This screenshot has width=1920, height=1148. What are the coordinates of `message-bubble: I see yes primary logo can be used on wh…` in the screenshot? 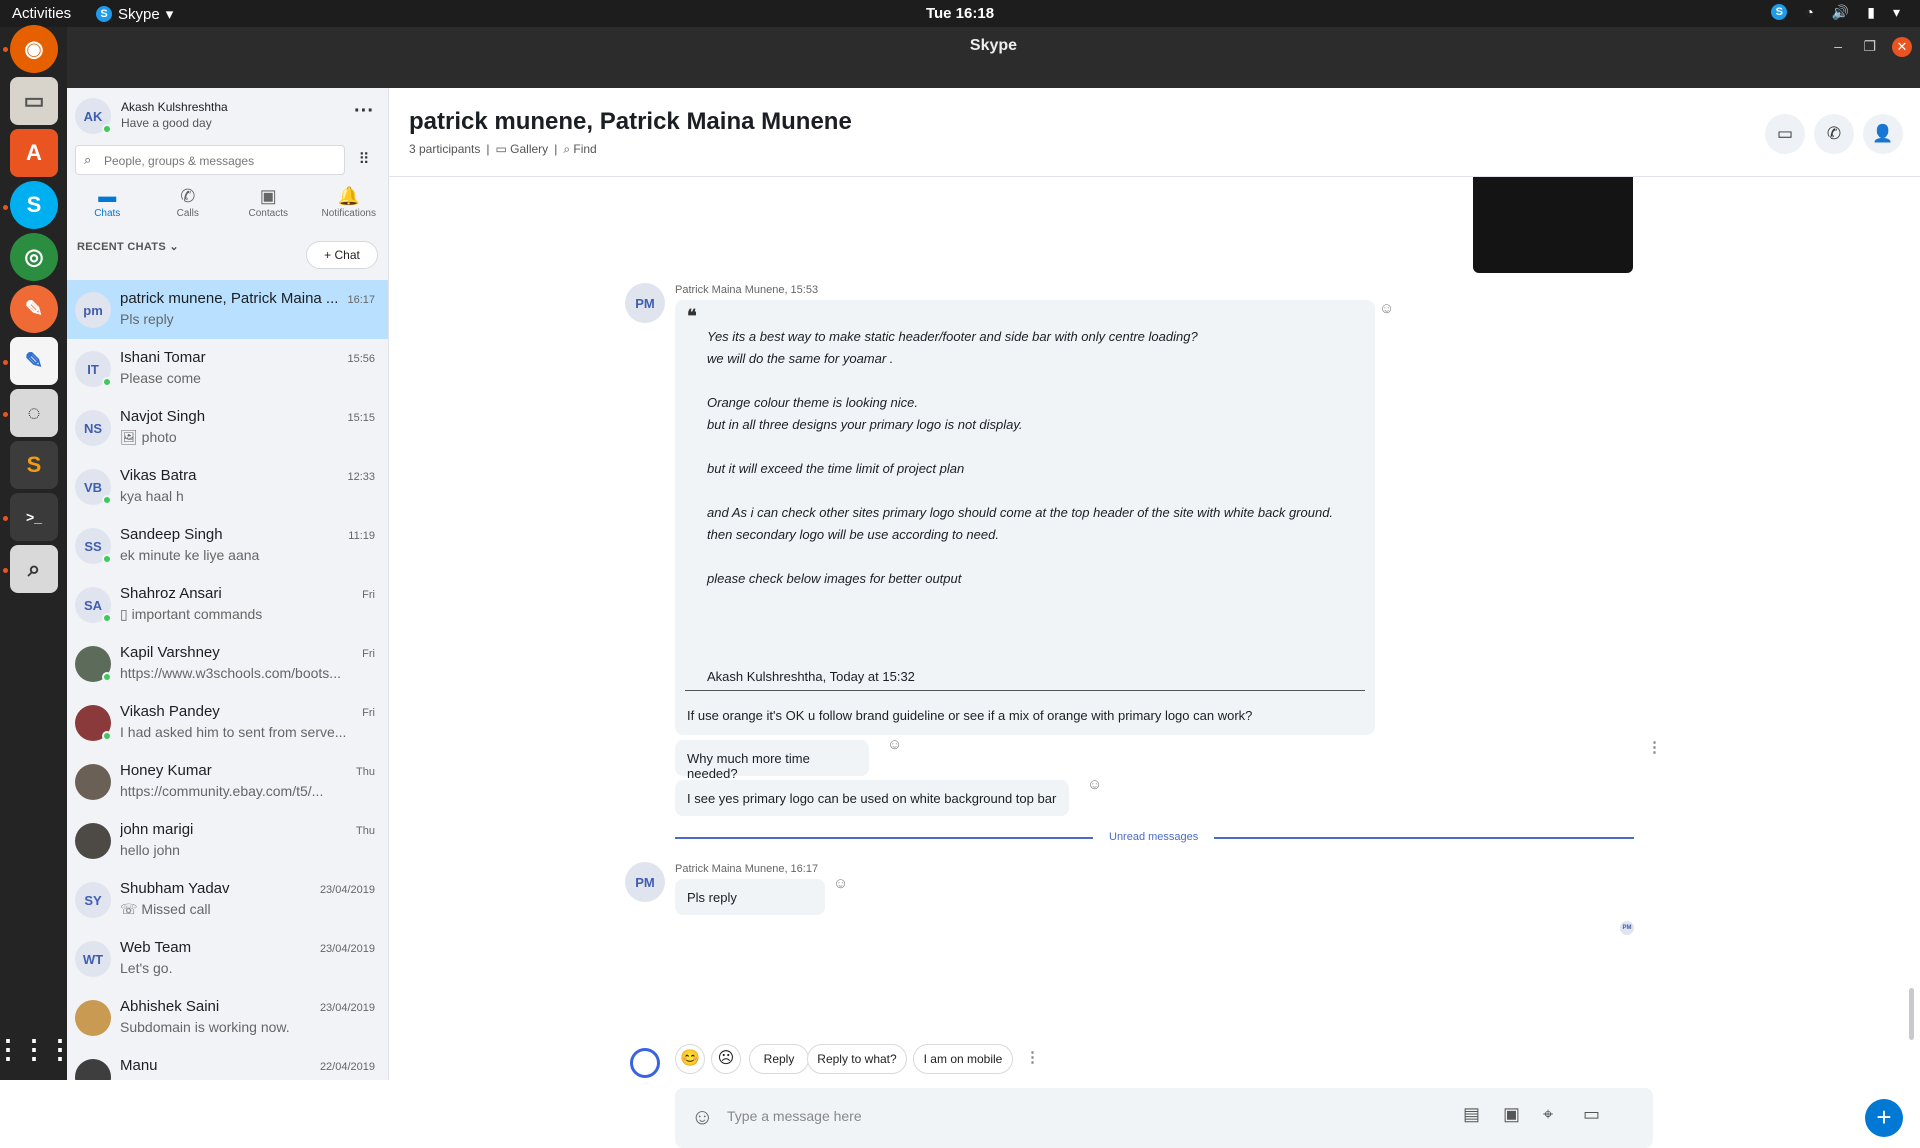 It's located at (872, 798).